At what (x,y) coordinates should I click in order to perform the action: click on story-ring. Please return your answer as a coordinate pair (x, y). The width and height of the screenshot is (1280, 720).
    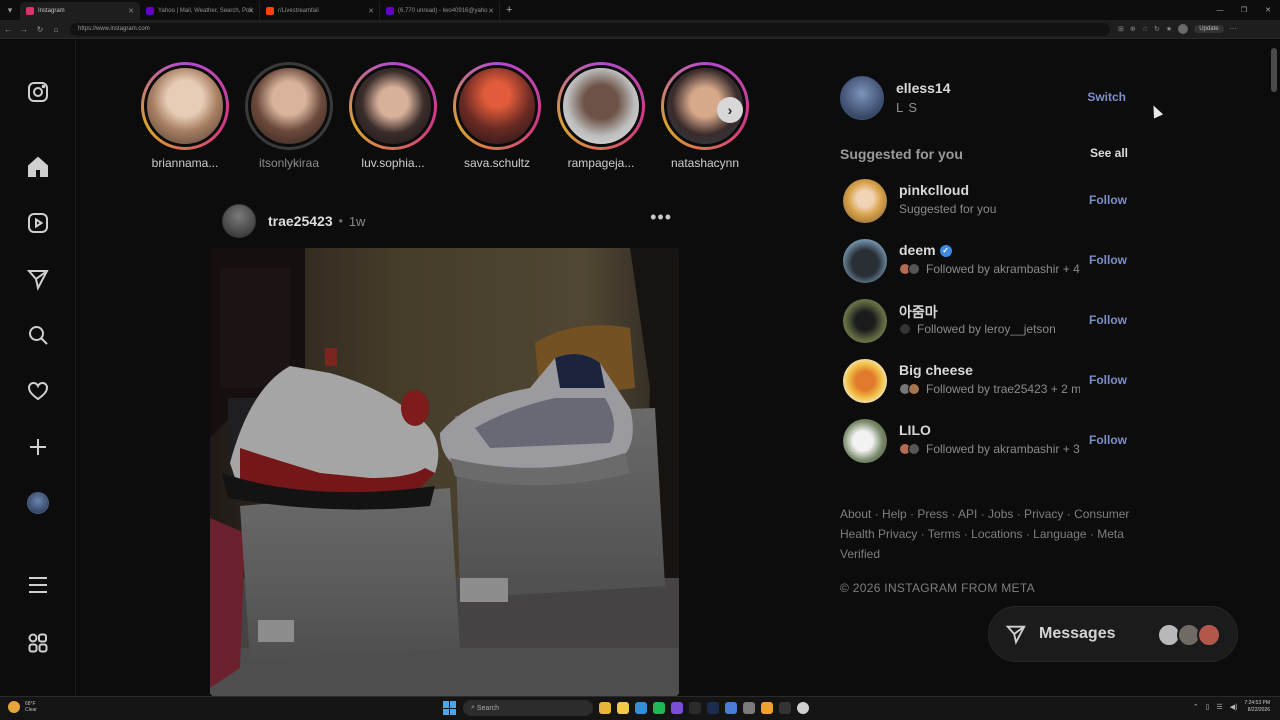
    Looking at the image, I should click on (601, 106).